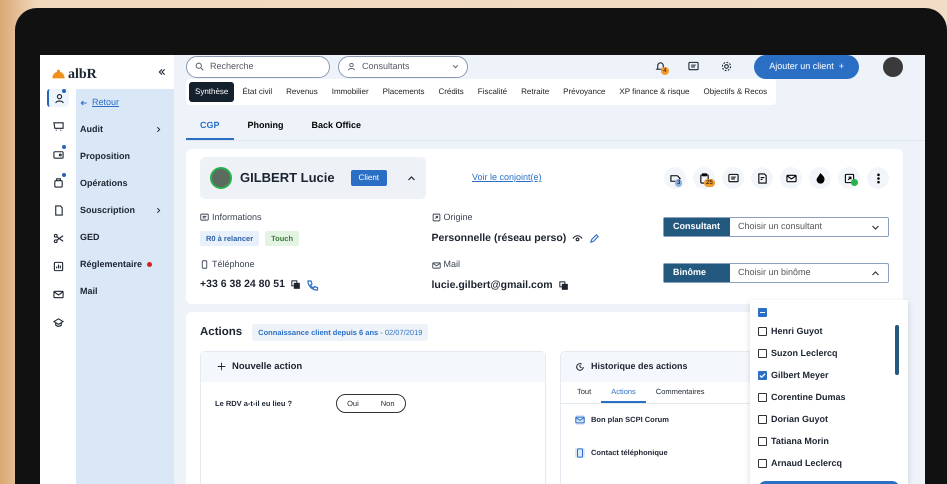 The height and width of the screenshot is (484, 947). What do you see at coordinates (826, 441) in the screenshot?
I see `binome-option: Tatiana Morin` at bounding box center [826, 441].